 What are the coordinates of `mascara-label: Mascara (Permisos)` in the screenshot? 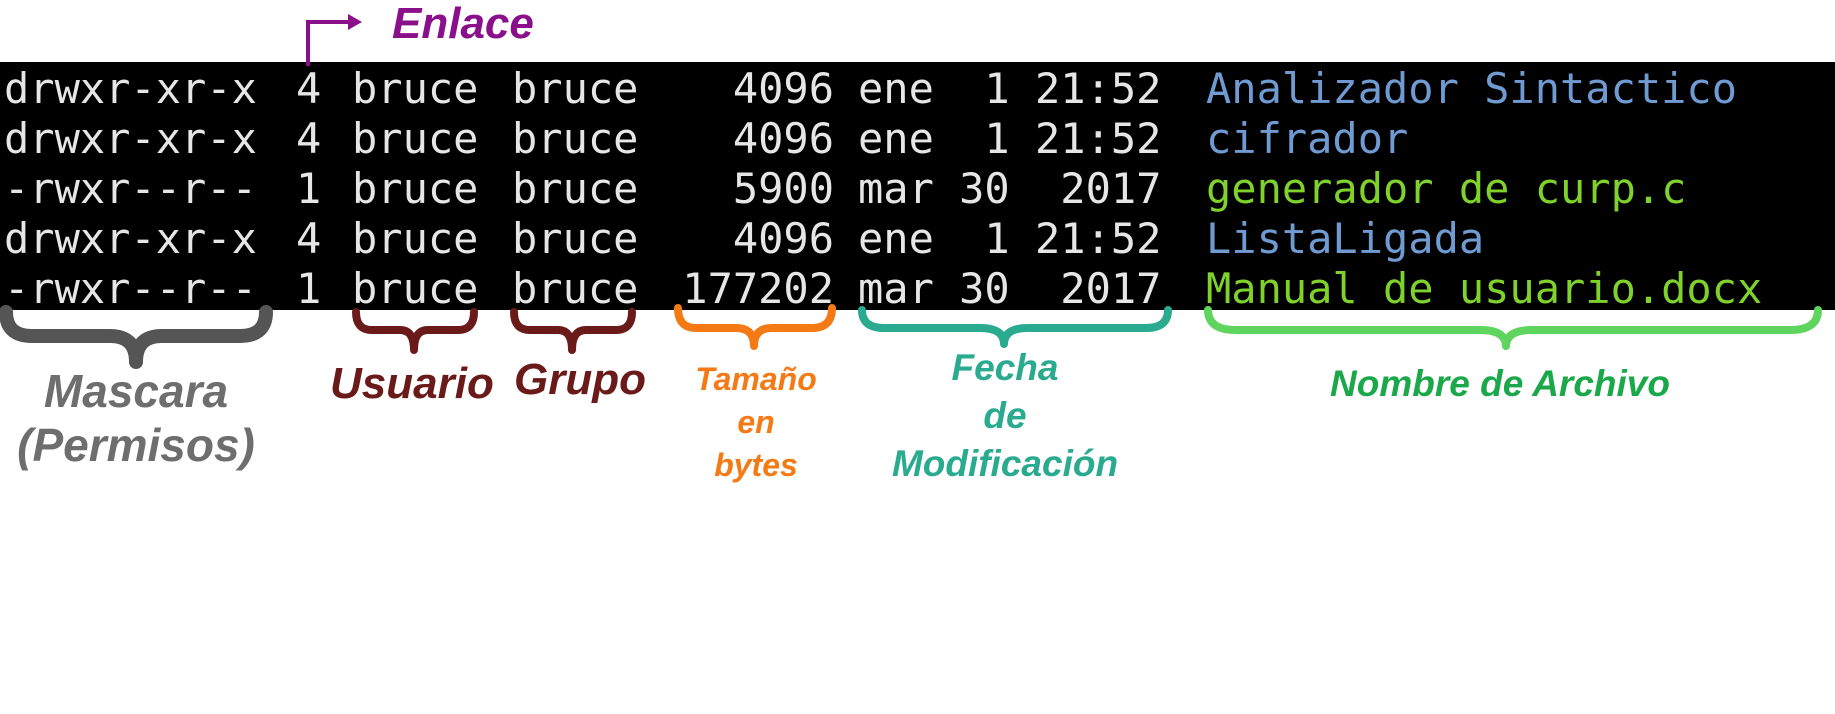 It's located at (136, 418).